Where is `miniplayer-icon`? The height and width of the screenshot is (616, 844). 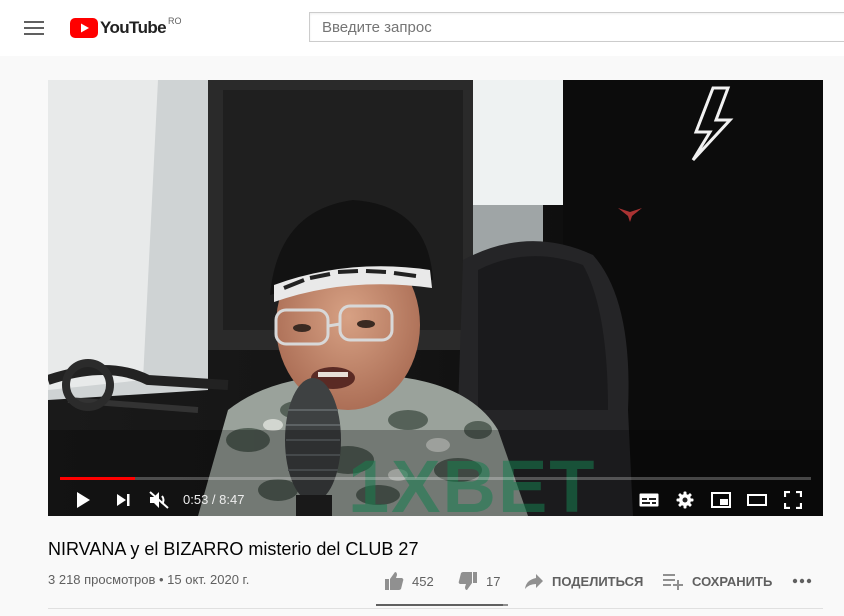
miniplayer-icon is located at coordinates (721, 500).